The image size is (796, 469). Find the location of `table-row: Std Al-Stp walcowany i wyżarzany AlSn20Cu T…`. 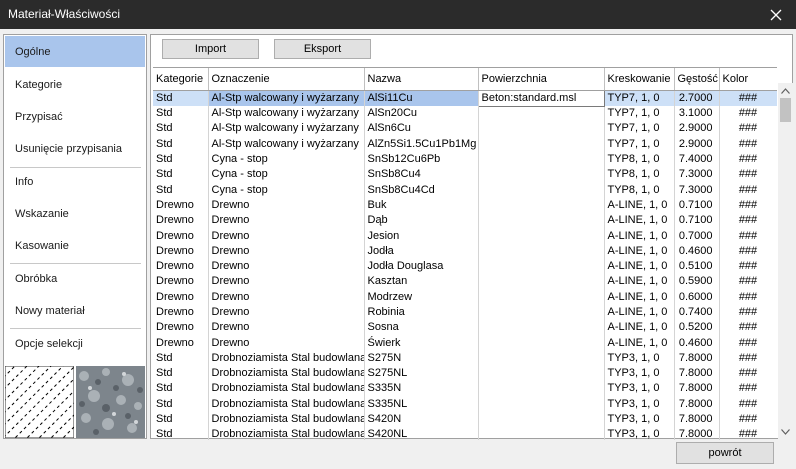

table-row: Std Al-Stp walcowany i wyżarzany AlSn20Cu T… is located at coordinates (465, 114).